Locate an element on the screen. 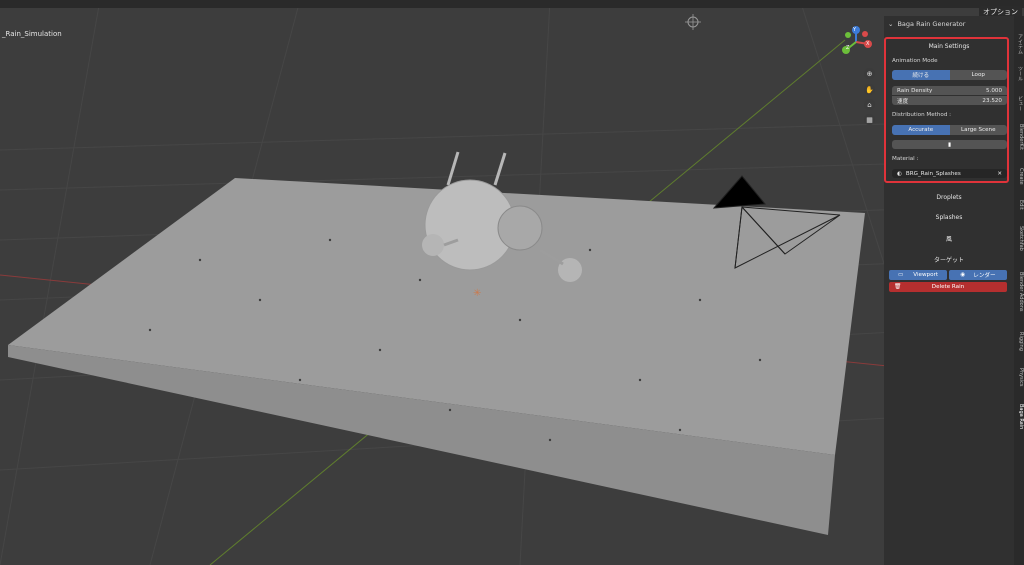 Image resolution: width=1024 pixels, height=565 pixels. delete-rain-label: Delete Rain is located at coordinates (948, 287).